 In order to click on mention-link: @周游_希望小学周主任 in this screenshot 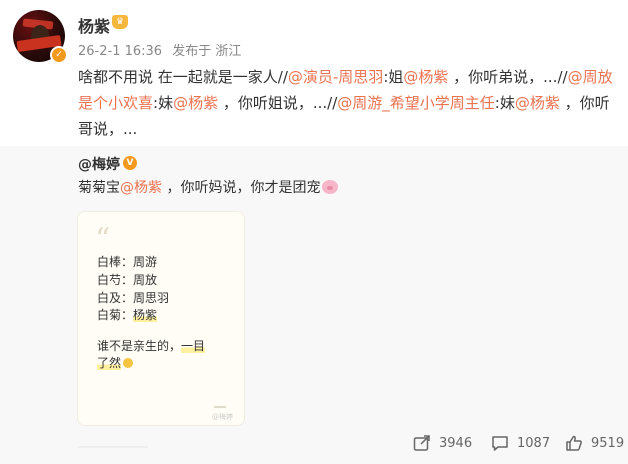, I will do `click(416, 103)`.